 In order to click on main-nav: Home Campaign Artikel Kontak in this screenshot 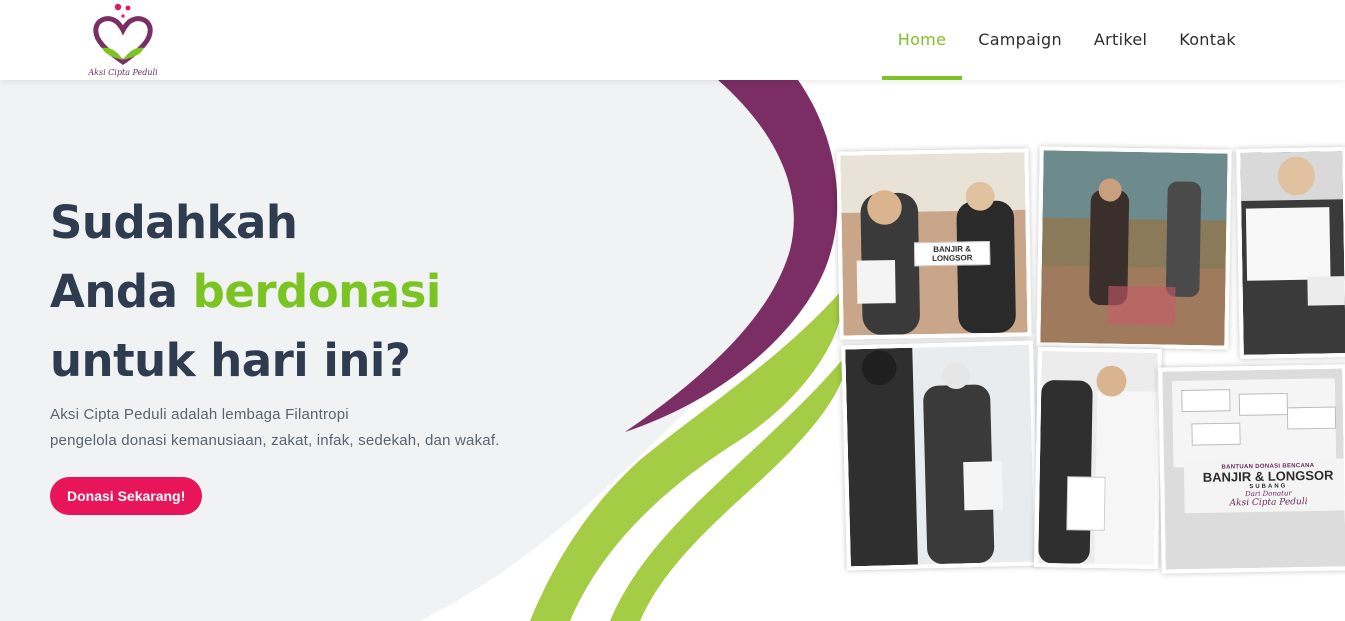, I will do `click(1066, 40)`.